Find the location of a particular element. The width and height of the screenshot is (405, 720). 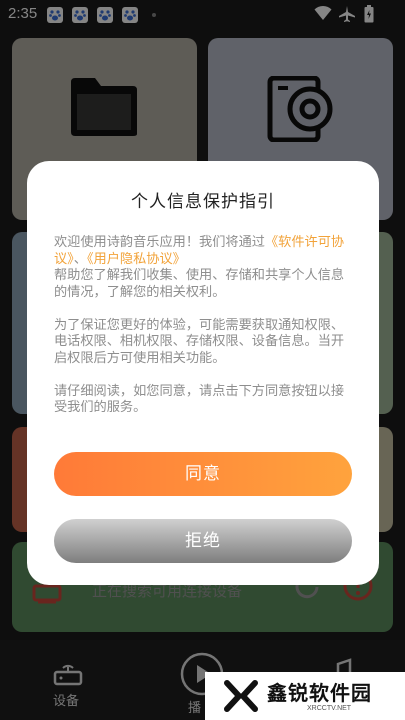

dialog-paragraph-consent: 请仔细阅读，如您同意，请点击下方同意按钮以接受我们的服务。 is located at coordinates (199, 399).